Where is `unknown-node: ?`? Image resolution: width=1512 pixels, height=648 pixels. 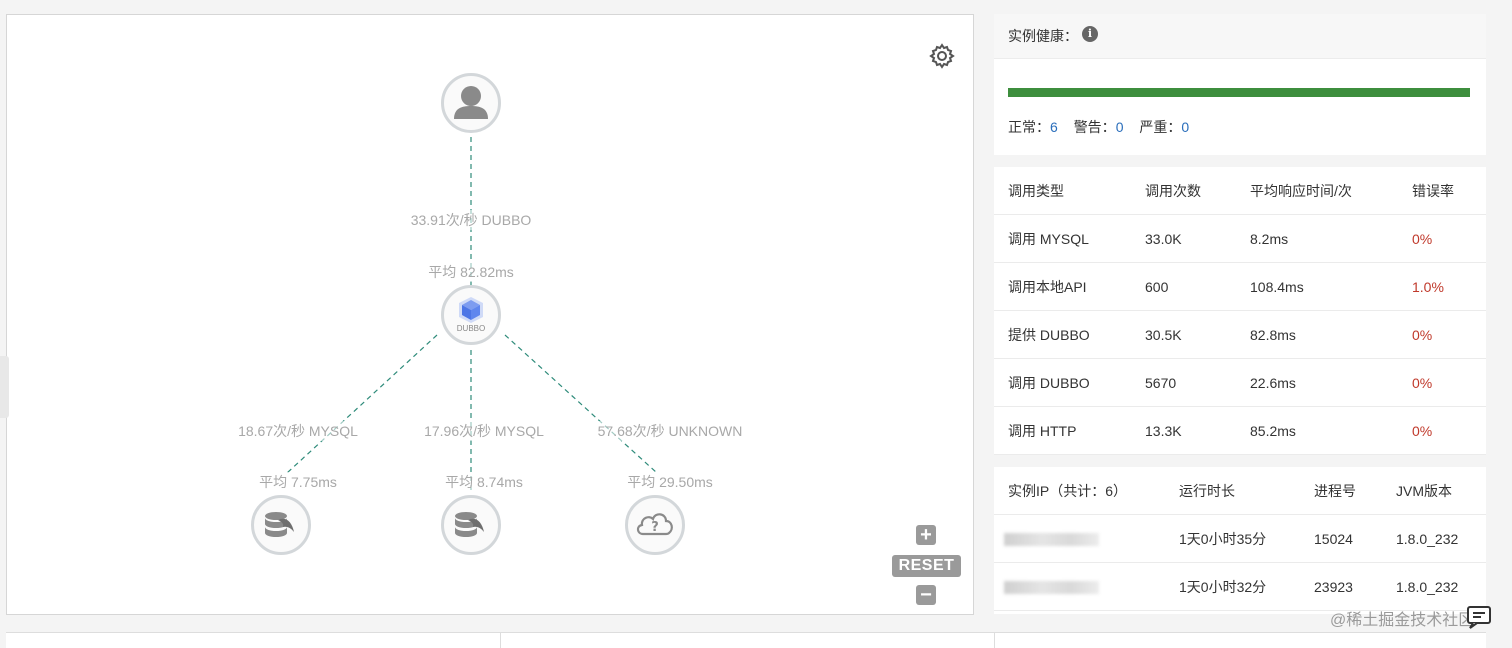 unknown-node: ? is located at coordinates (655, 525).